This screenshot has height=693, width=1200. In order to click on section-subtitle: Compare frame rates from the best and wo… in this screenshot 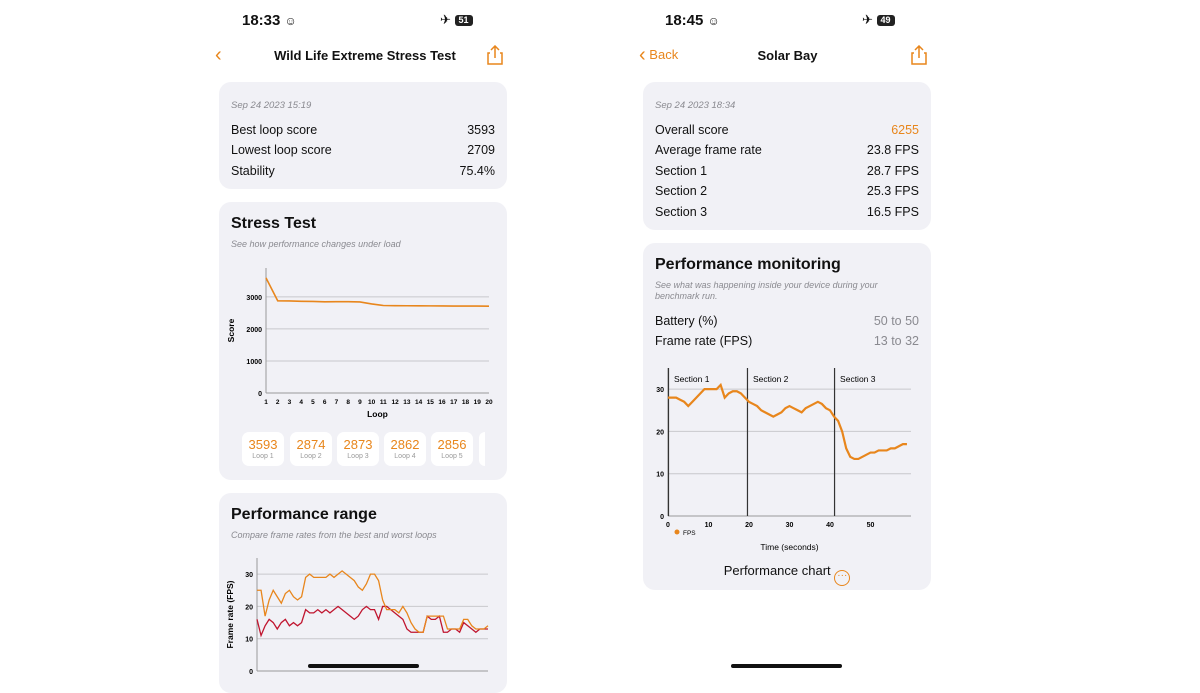, I will do `click(334, 535)`.